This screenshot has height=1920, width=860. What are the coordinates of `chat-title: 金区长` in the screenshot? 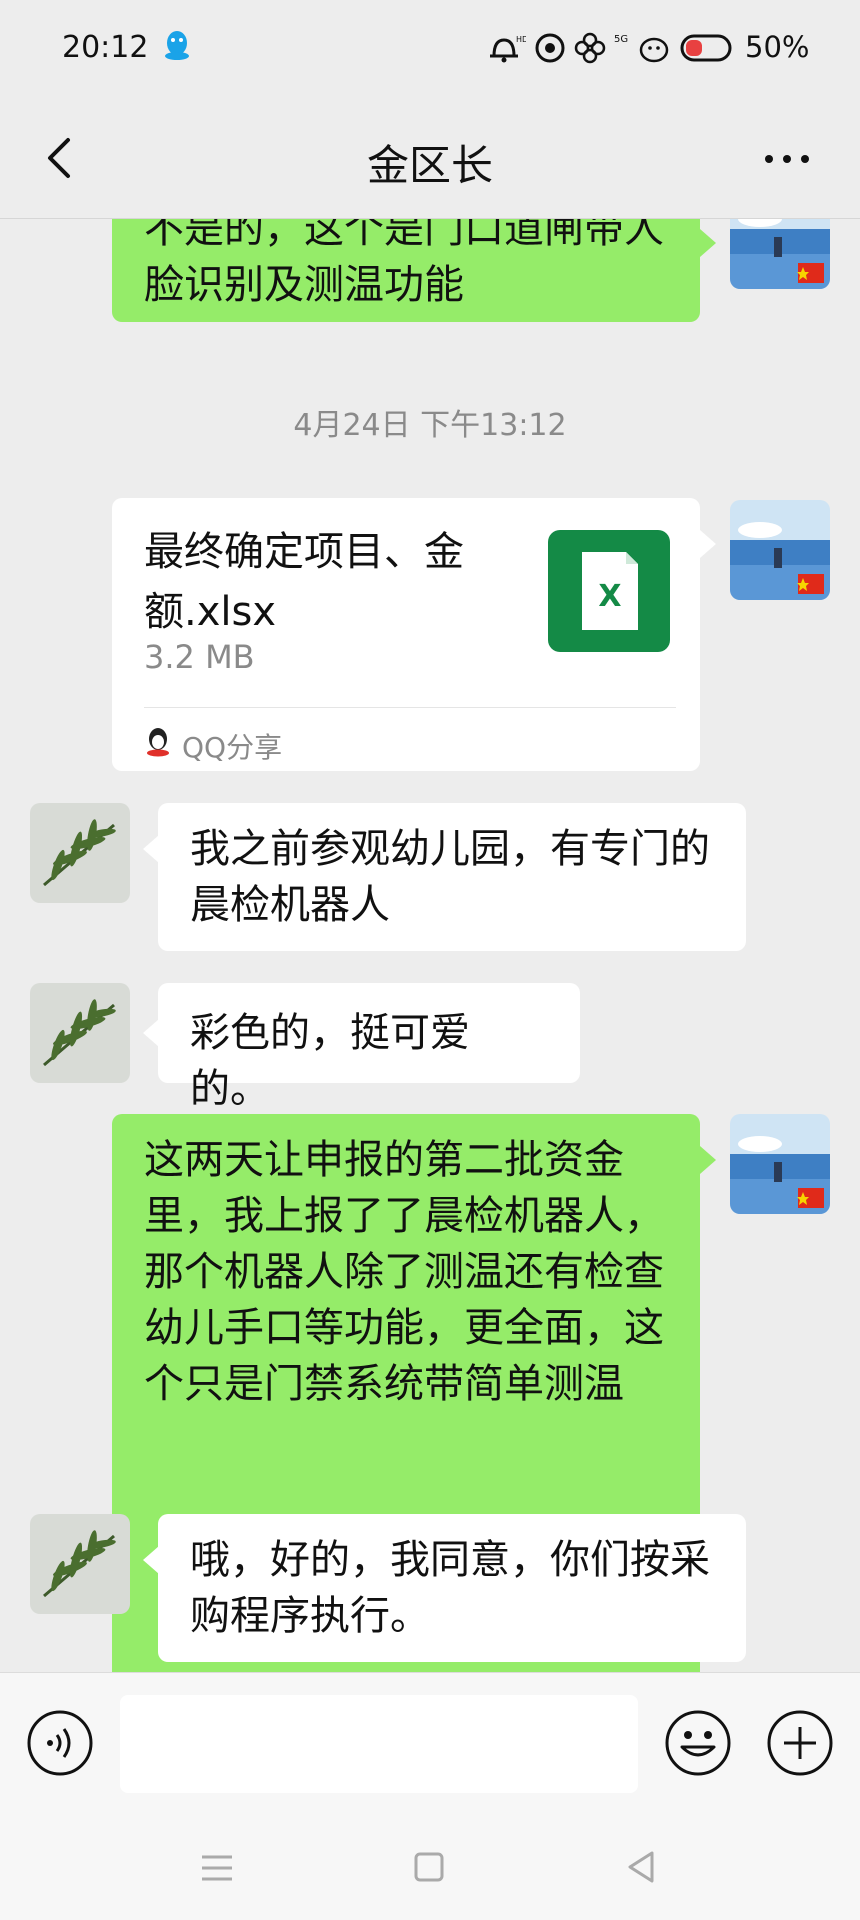 It's located at (429, 165).